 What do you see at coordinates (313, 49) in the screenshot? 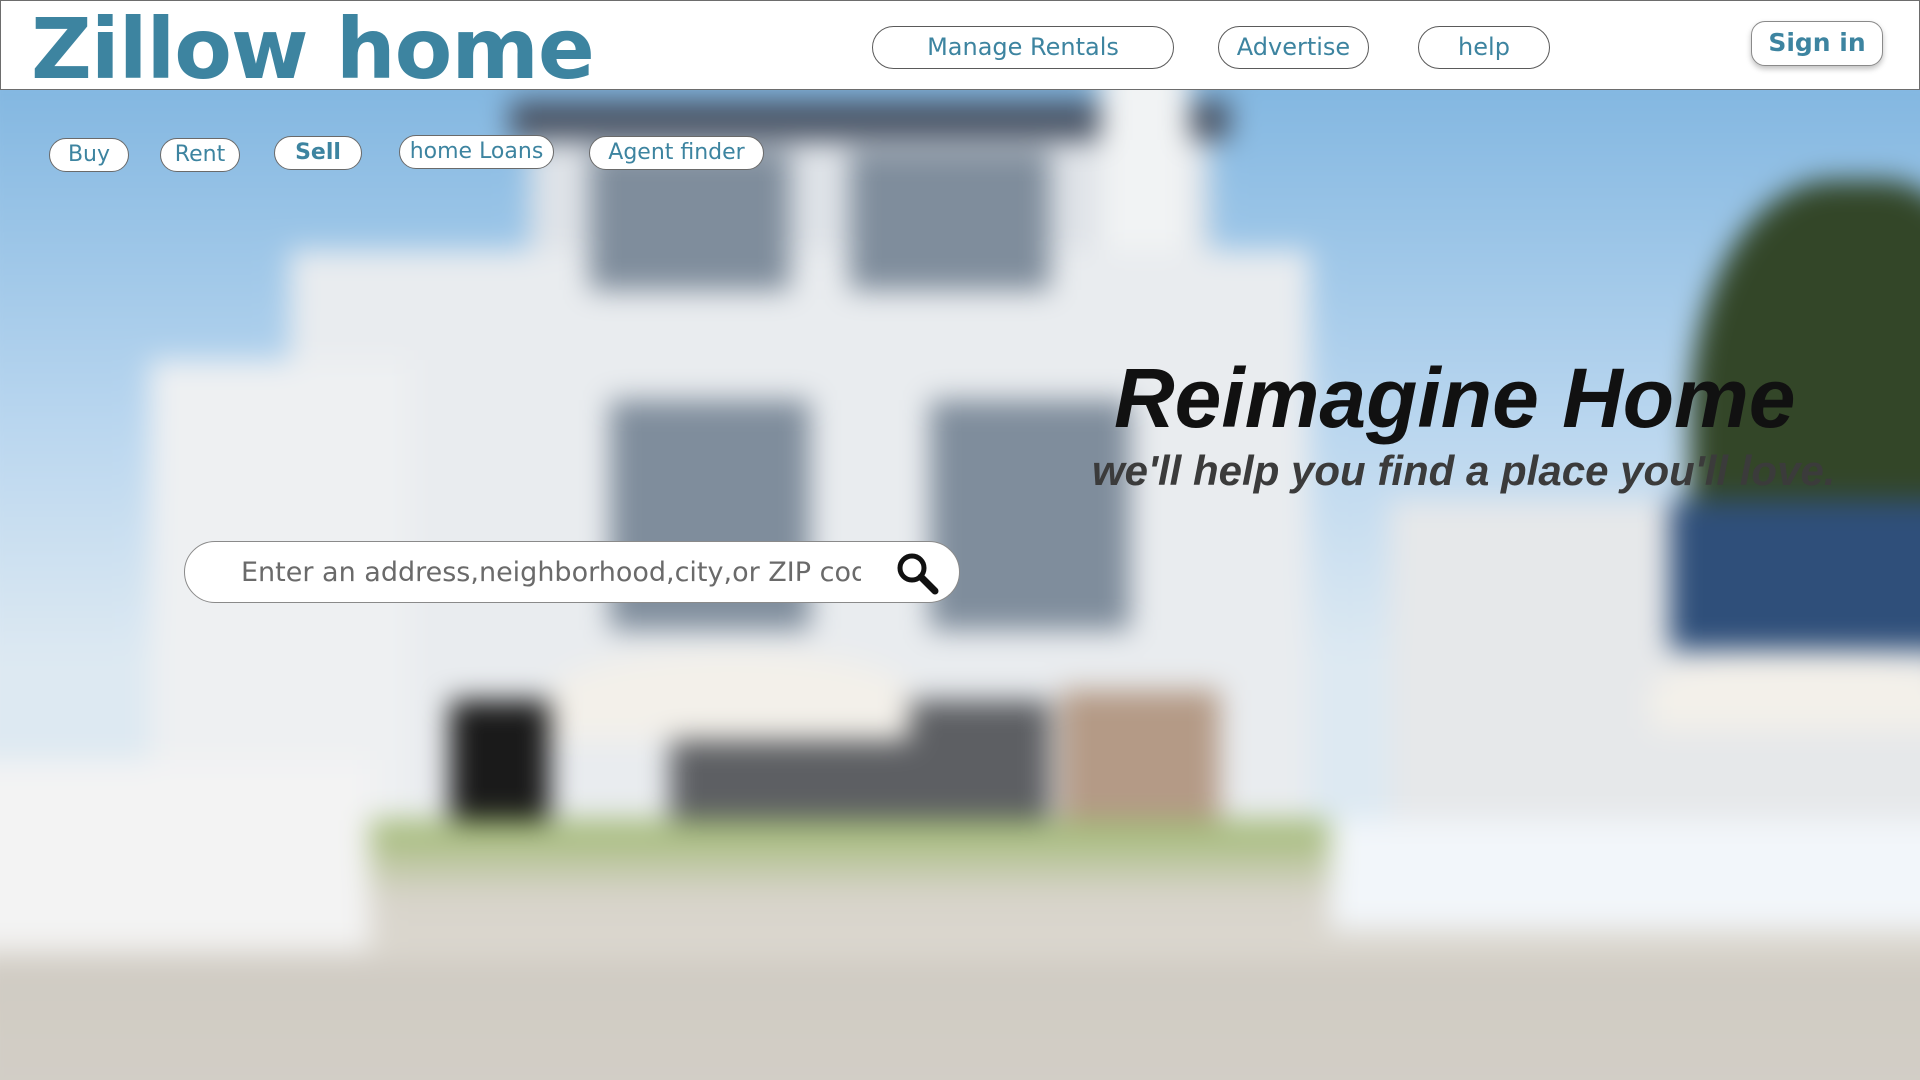
I see `site-logo: Zillow home` at bounding box center [313, 49].